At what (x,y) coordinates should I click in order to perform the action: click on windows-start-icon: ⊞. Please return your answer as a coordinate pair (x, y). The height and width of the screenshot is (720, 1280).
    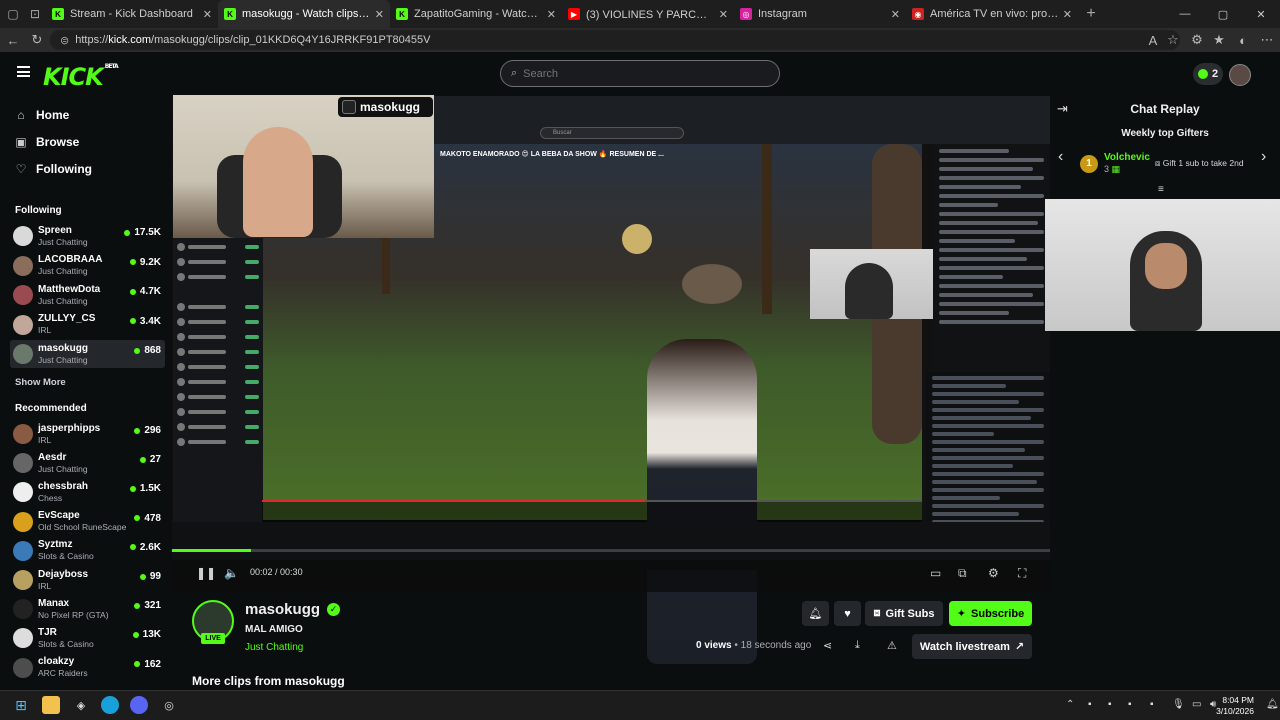
    Looking at the image, I should click on (21, 705).